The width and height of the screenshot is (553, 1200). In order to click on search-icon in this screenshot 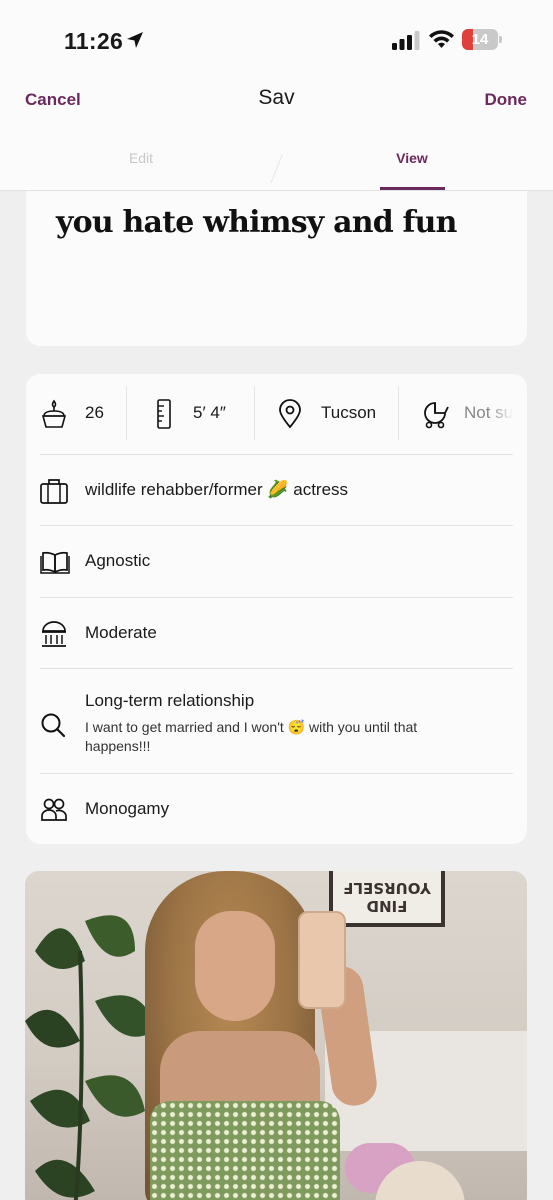, I will do `click(53, 725)`.